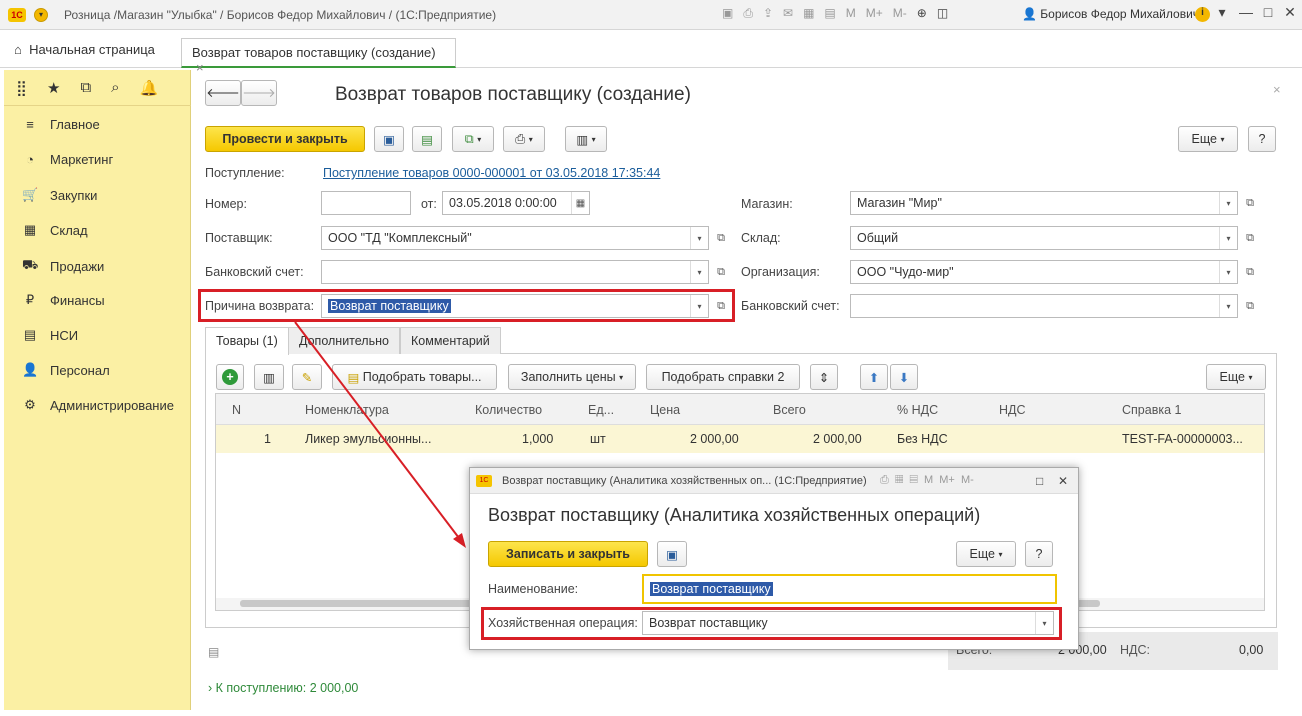  Describe the element at coordinates (307, 377) in the screenshot. I see `edit-button: ✎` at that location.